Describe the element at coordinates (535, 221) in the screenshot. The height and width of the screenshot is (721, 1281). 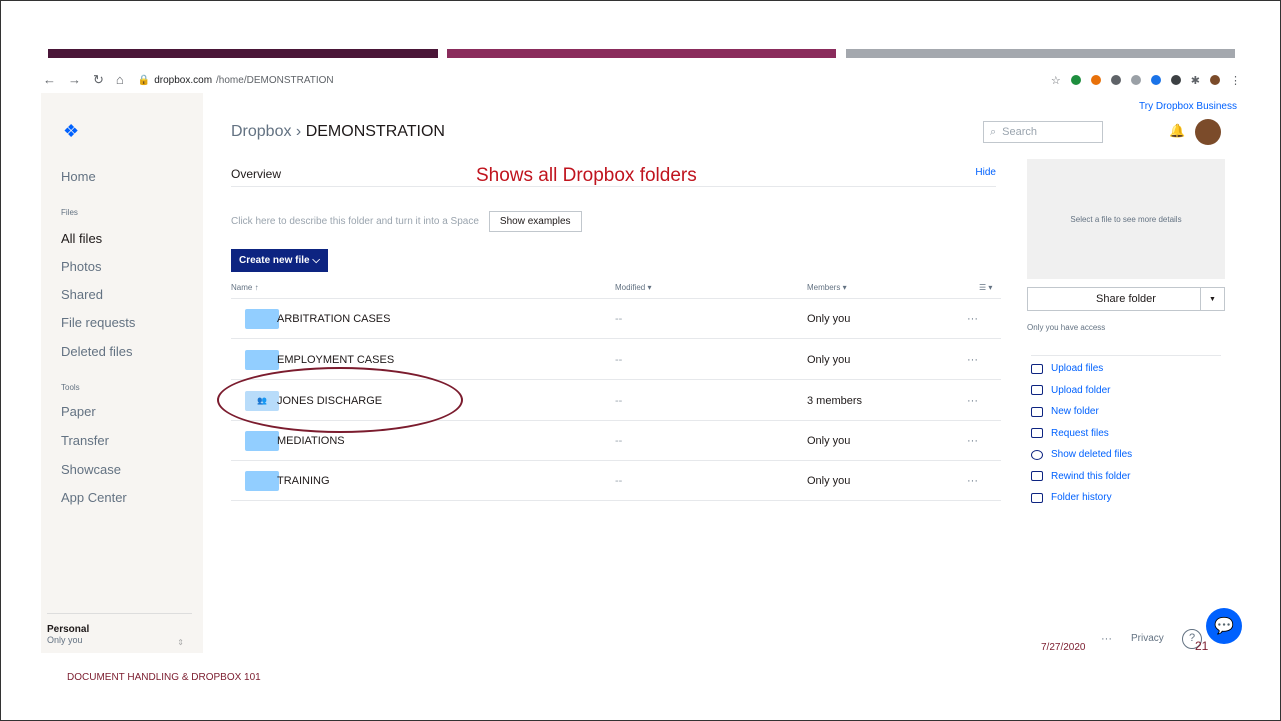
I see `show-examples-button: Show examples` at that location.